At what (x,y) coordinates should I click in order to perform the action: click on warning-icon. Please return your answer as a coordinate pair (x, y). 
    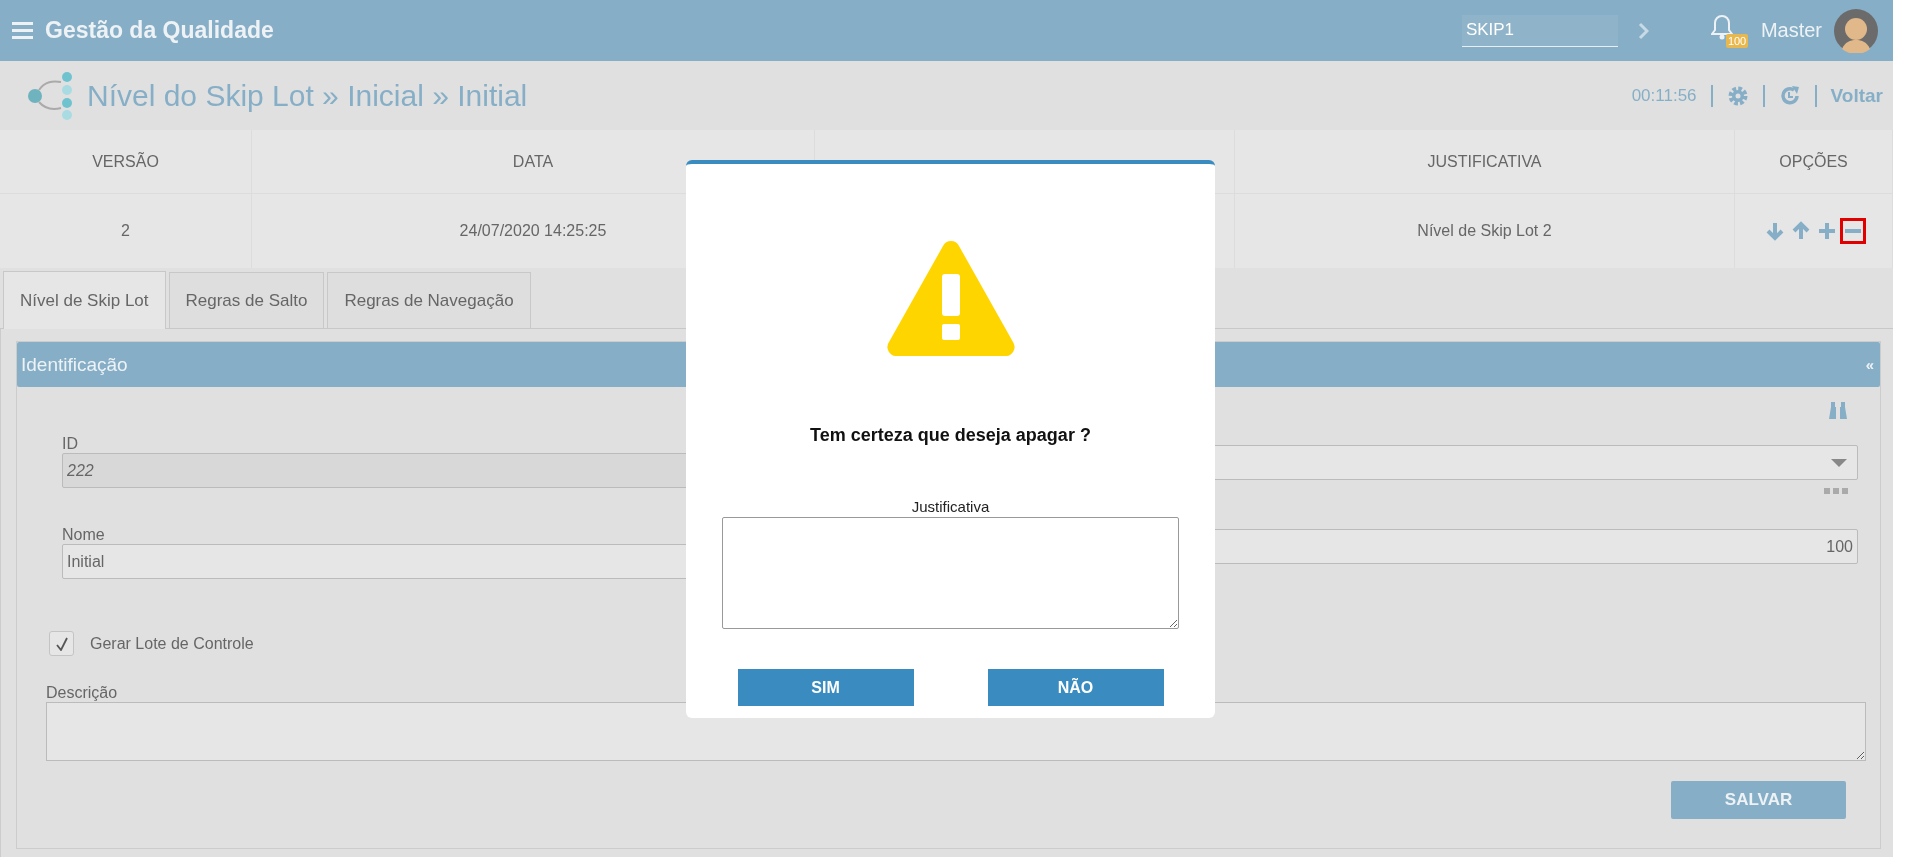
    Looking at the image, I should click on (950, 297).